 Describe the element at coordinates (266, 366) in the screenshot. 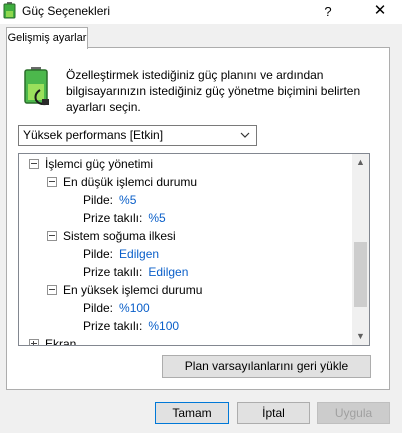

I see `restore-defaults-button: Plan varsayılanlarını geri yükle` at that location.